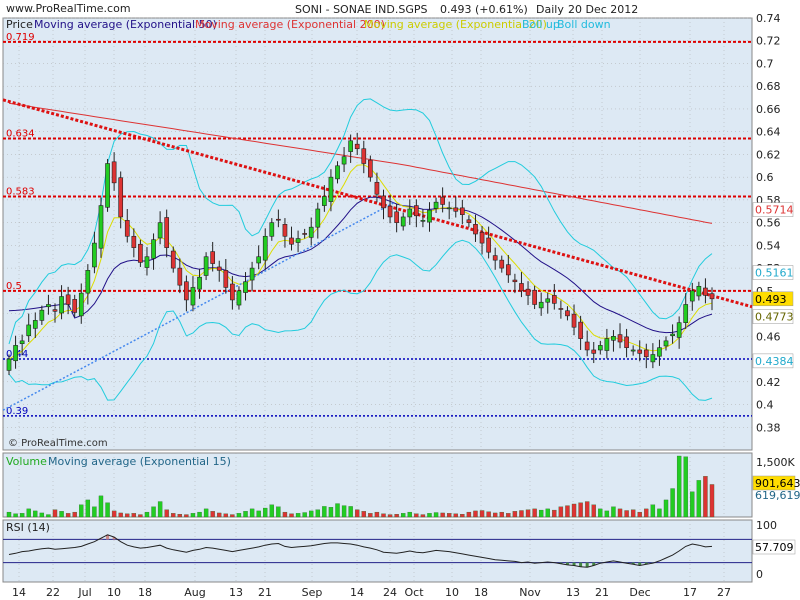 The image size is (800, 600). Describe the element at coordinates (766, 525) in the screenshot. I see `rsi-y-tick-label: 100` at that location.